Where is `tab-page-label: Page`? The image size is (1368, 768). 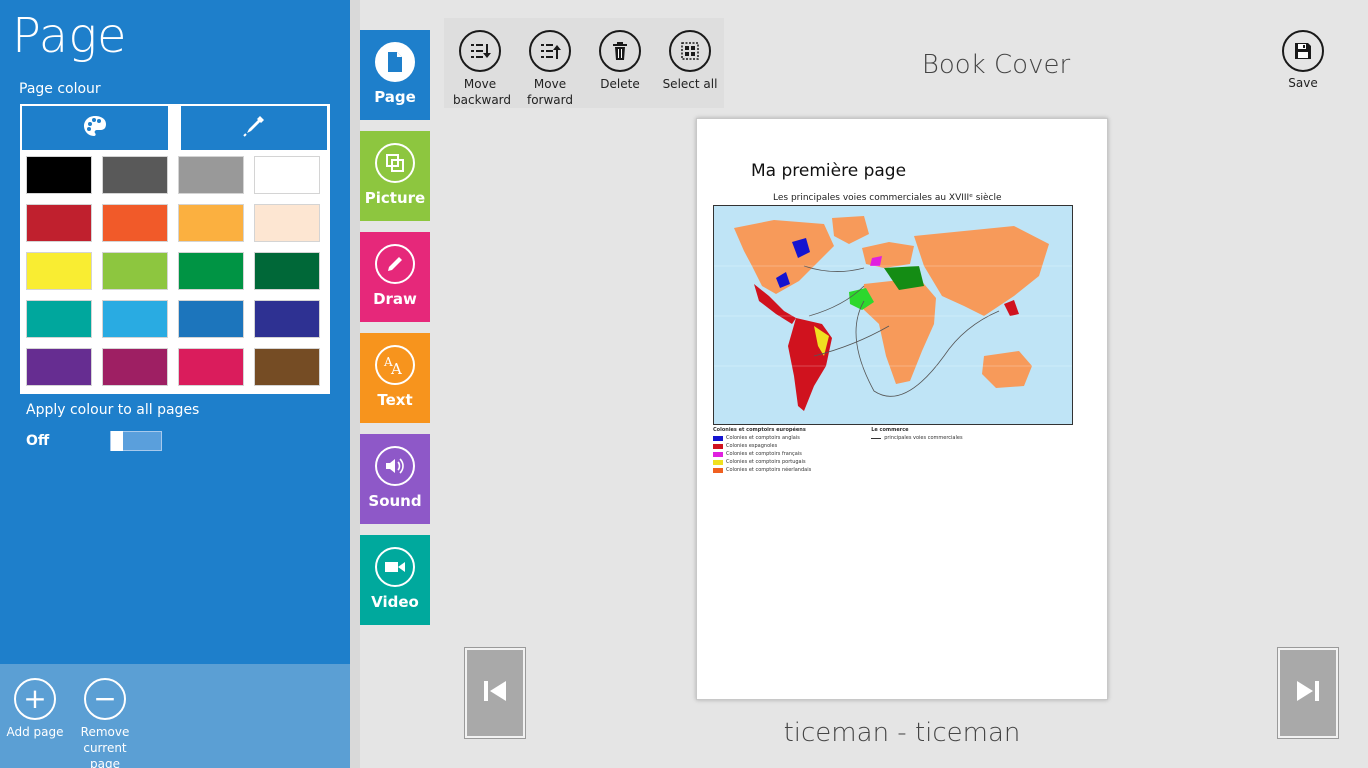 tab-page-label: Page is located at coordinates (395, 97).